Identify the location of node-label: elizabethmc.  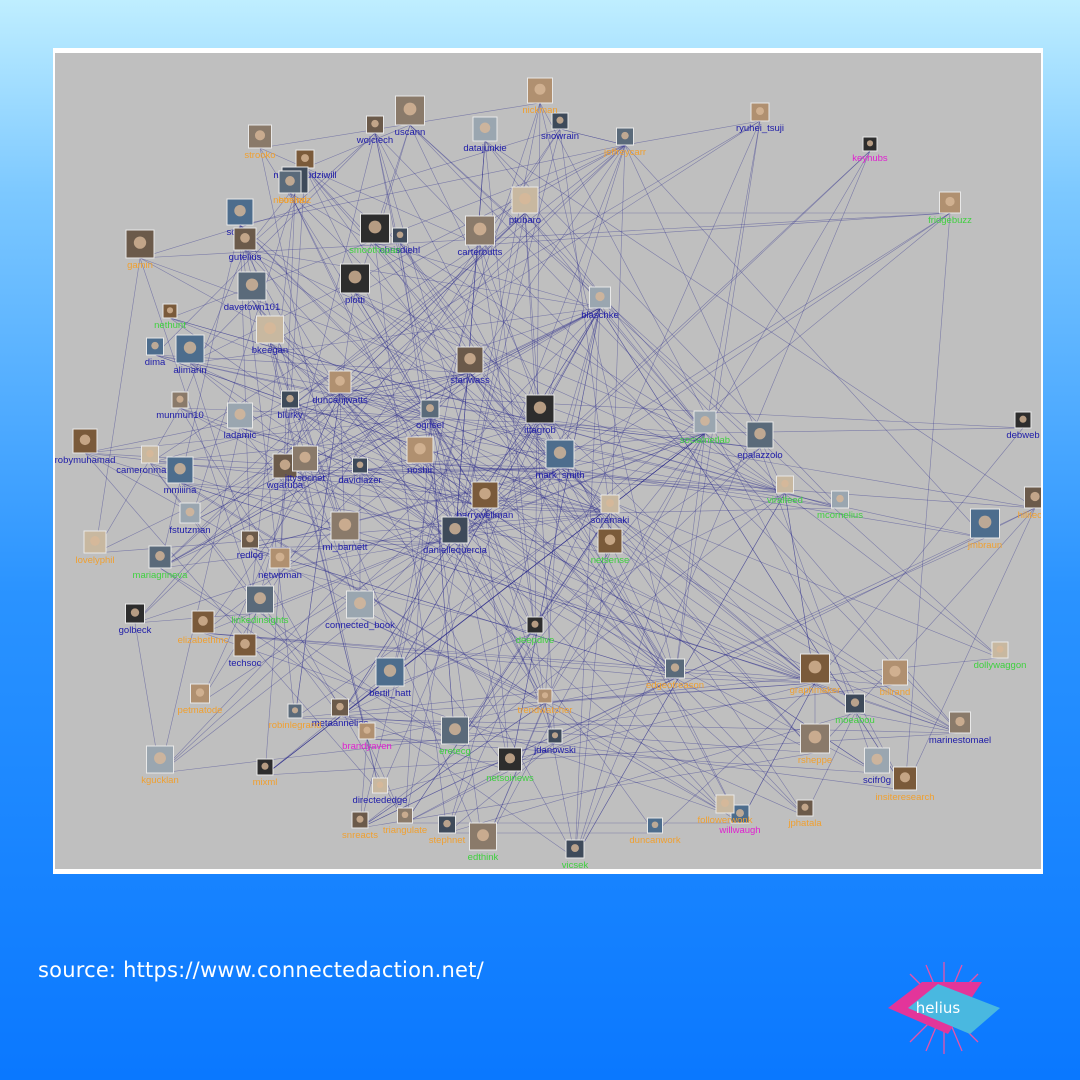
(203, 640).